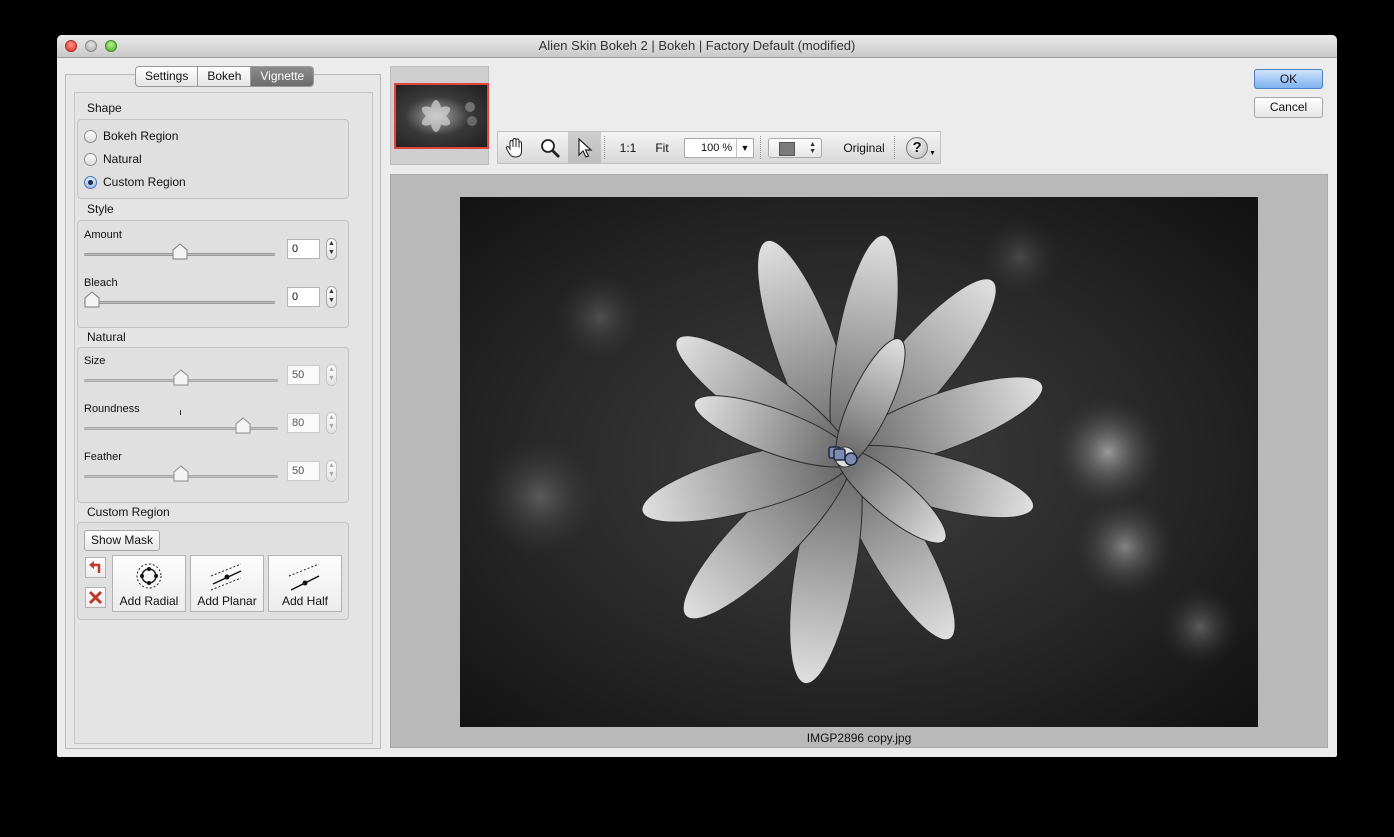  I want to click on radio-custom-region: Custom Region, so click(135, 182).